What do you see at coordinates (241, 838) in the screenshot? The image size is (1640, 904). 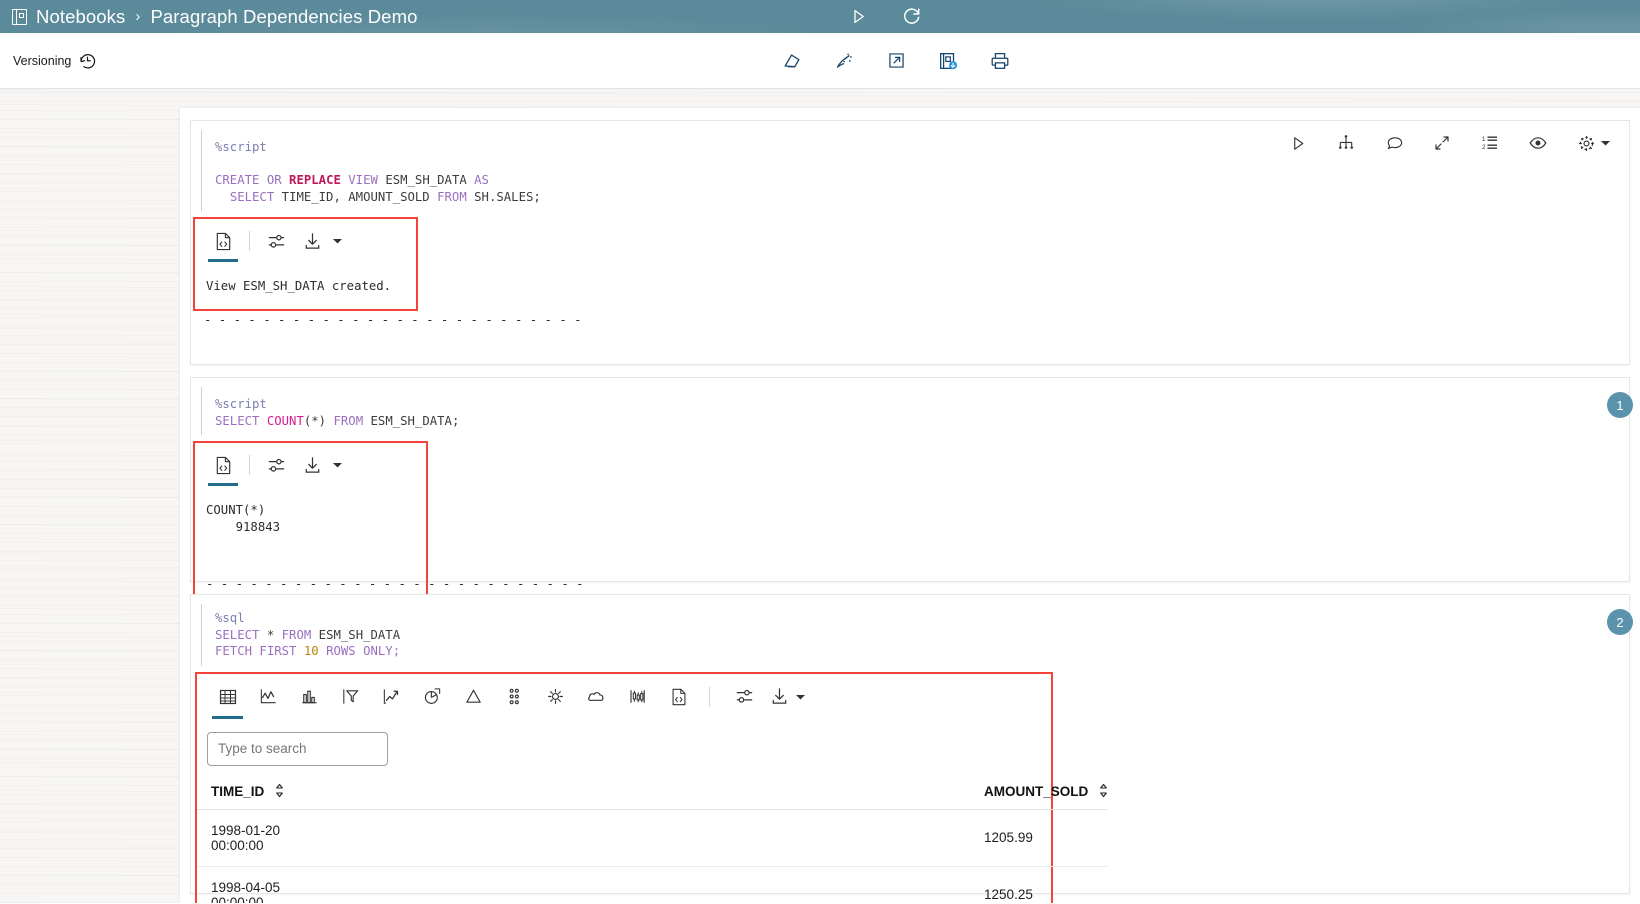 I see `cell-time-id: 1998-01-20 00:00:00` at bounding box center [241, 838].